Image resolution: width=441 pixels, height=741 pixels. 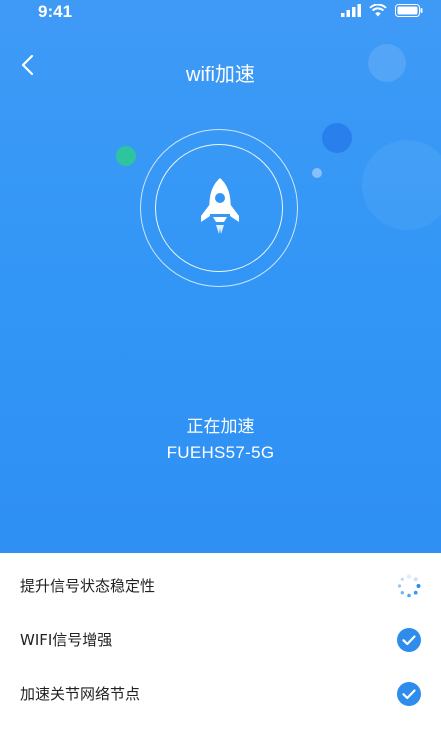 I want to click on task-label: 加速关节网络节点, so click(x=80, y=694).